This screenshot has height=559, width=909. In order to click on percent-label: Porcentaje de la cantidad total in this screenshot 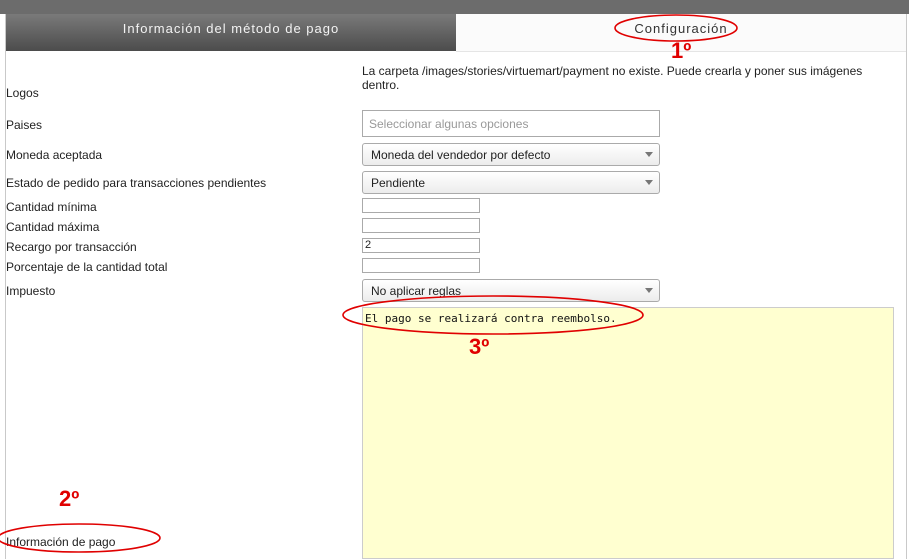, I will do `click(87, 267)`.